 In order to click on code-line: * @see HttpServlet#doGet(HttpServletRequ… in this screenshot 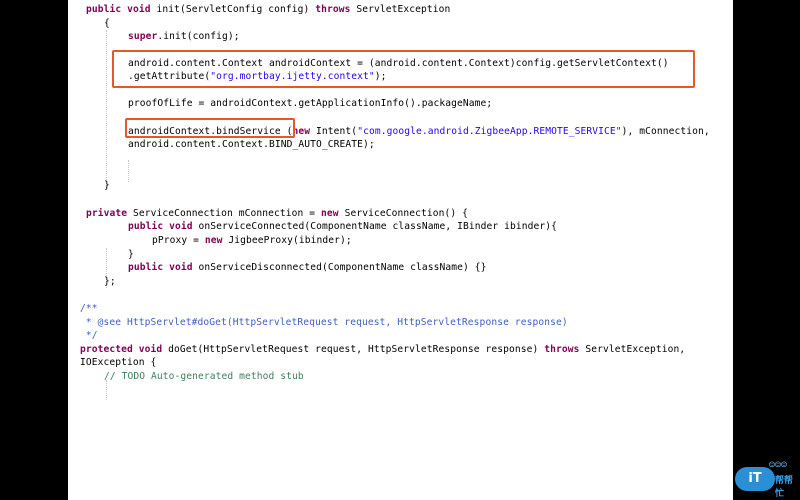, I will do `click(324, 323)`.